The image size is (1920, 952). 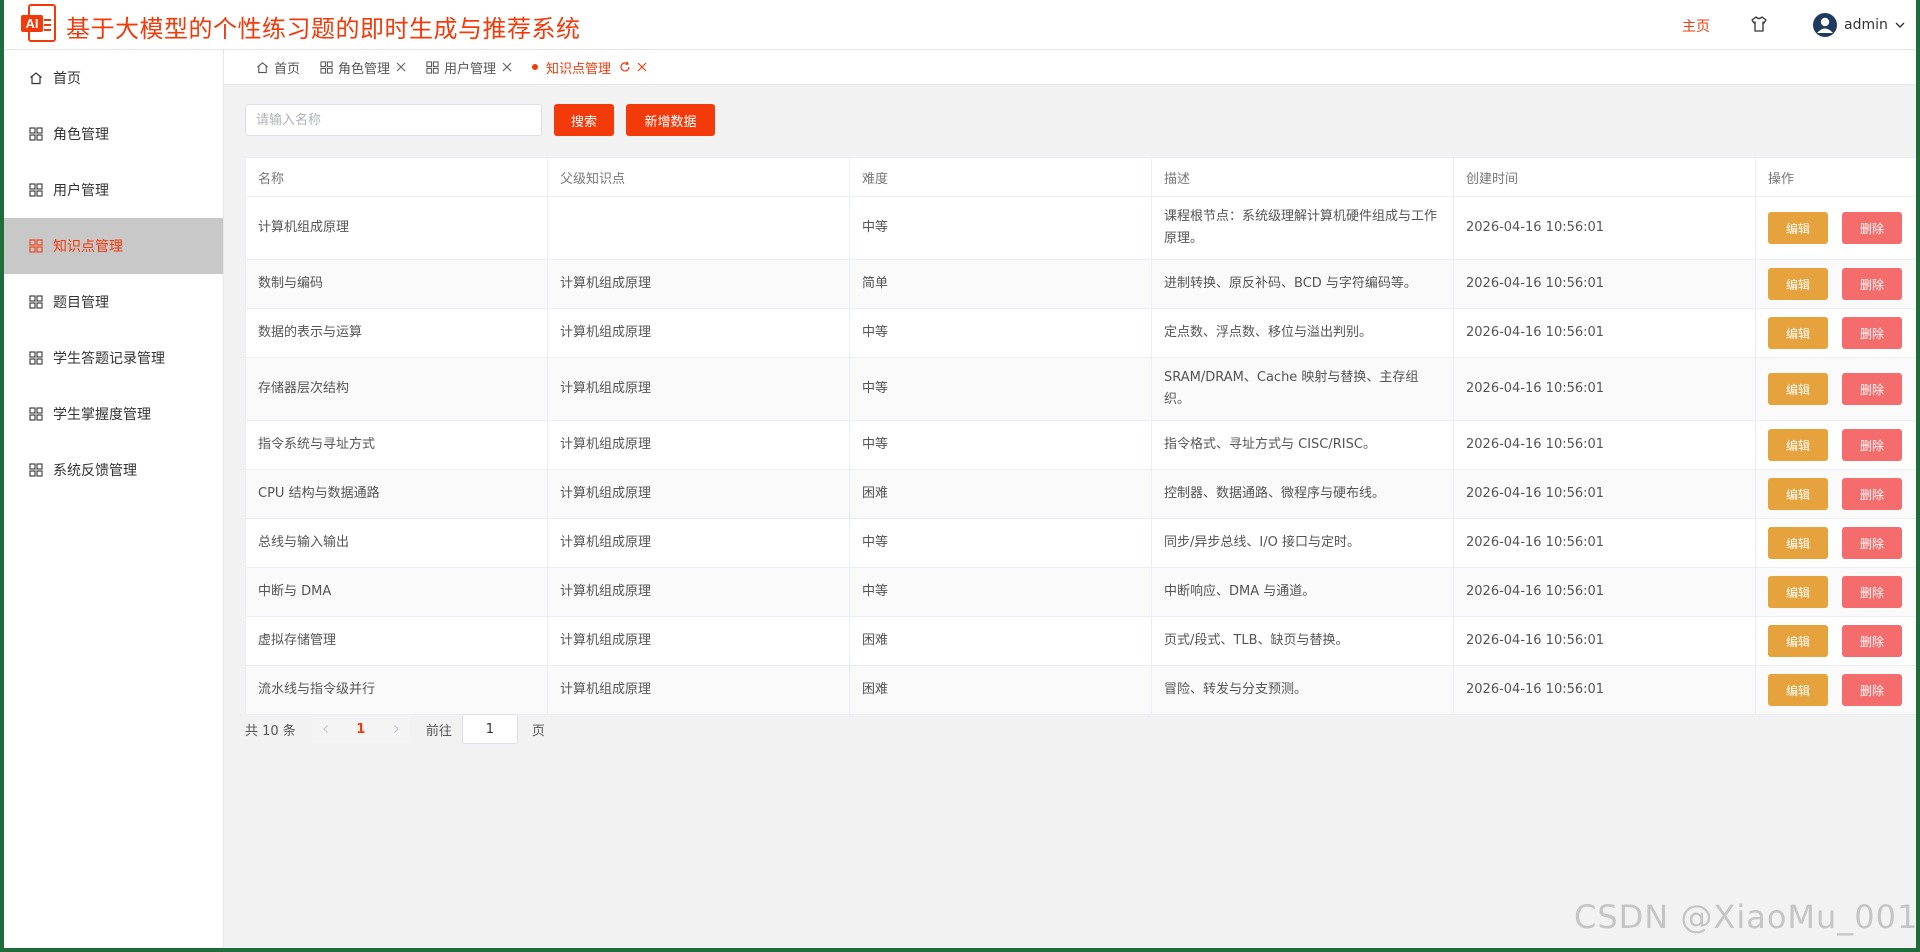 I want to click on column-header-parent: 父级知识点, so click(x=698, y=177).